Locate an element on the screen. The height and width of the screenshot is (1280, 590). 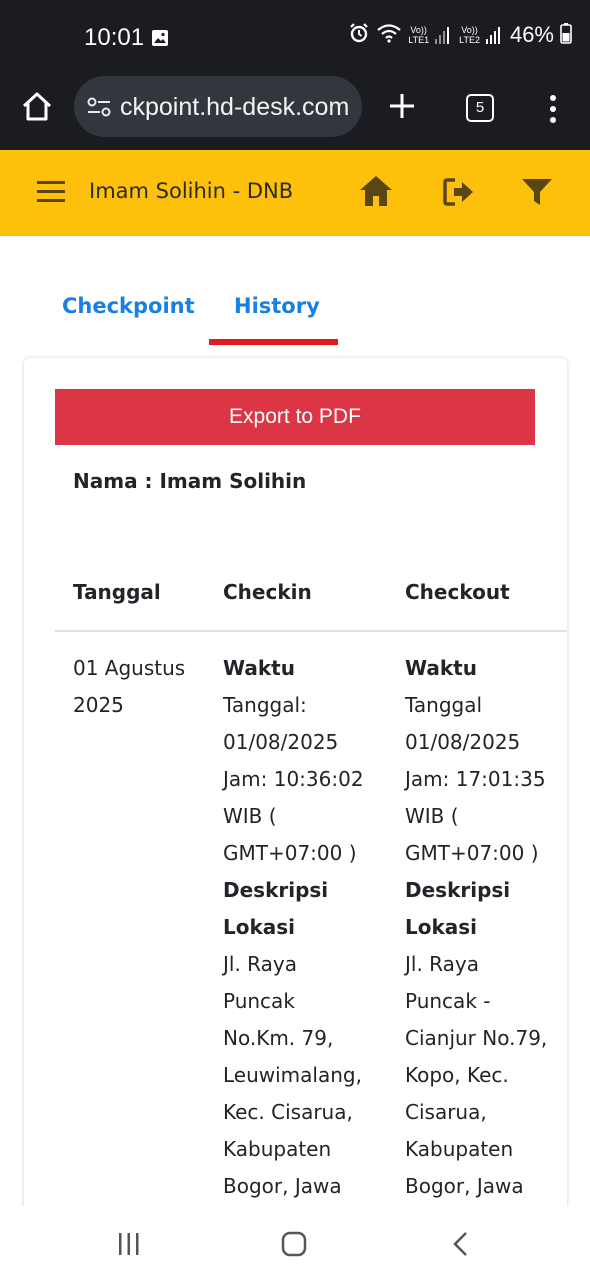
checkin-address-line: Bogor, Jawa is located at coordinates (282, 1186).